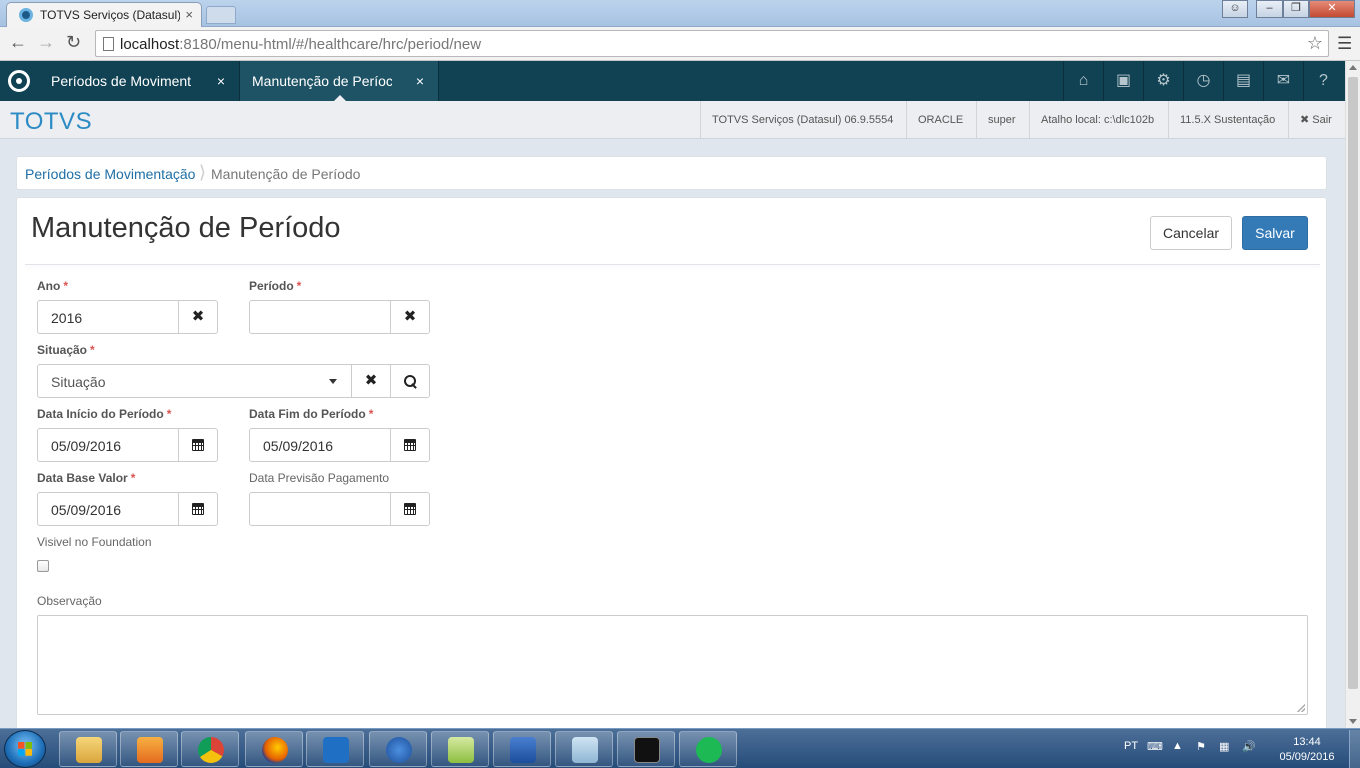 Image resolution: width=1360 pixels, height=768 pixels. I want to click on tab-label: Períodos de Moviment, so click(121, 81).